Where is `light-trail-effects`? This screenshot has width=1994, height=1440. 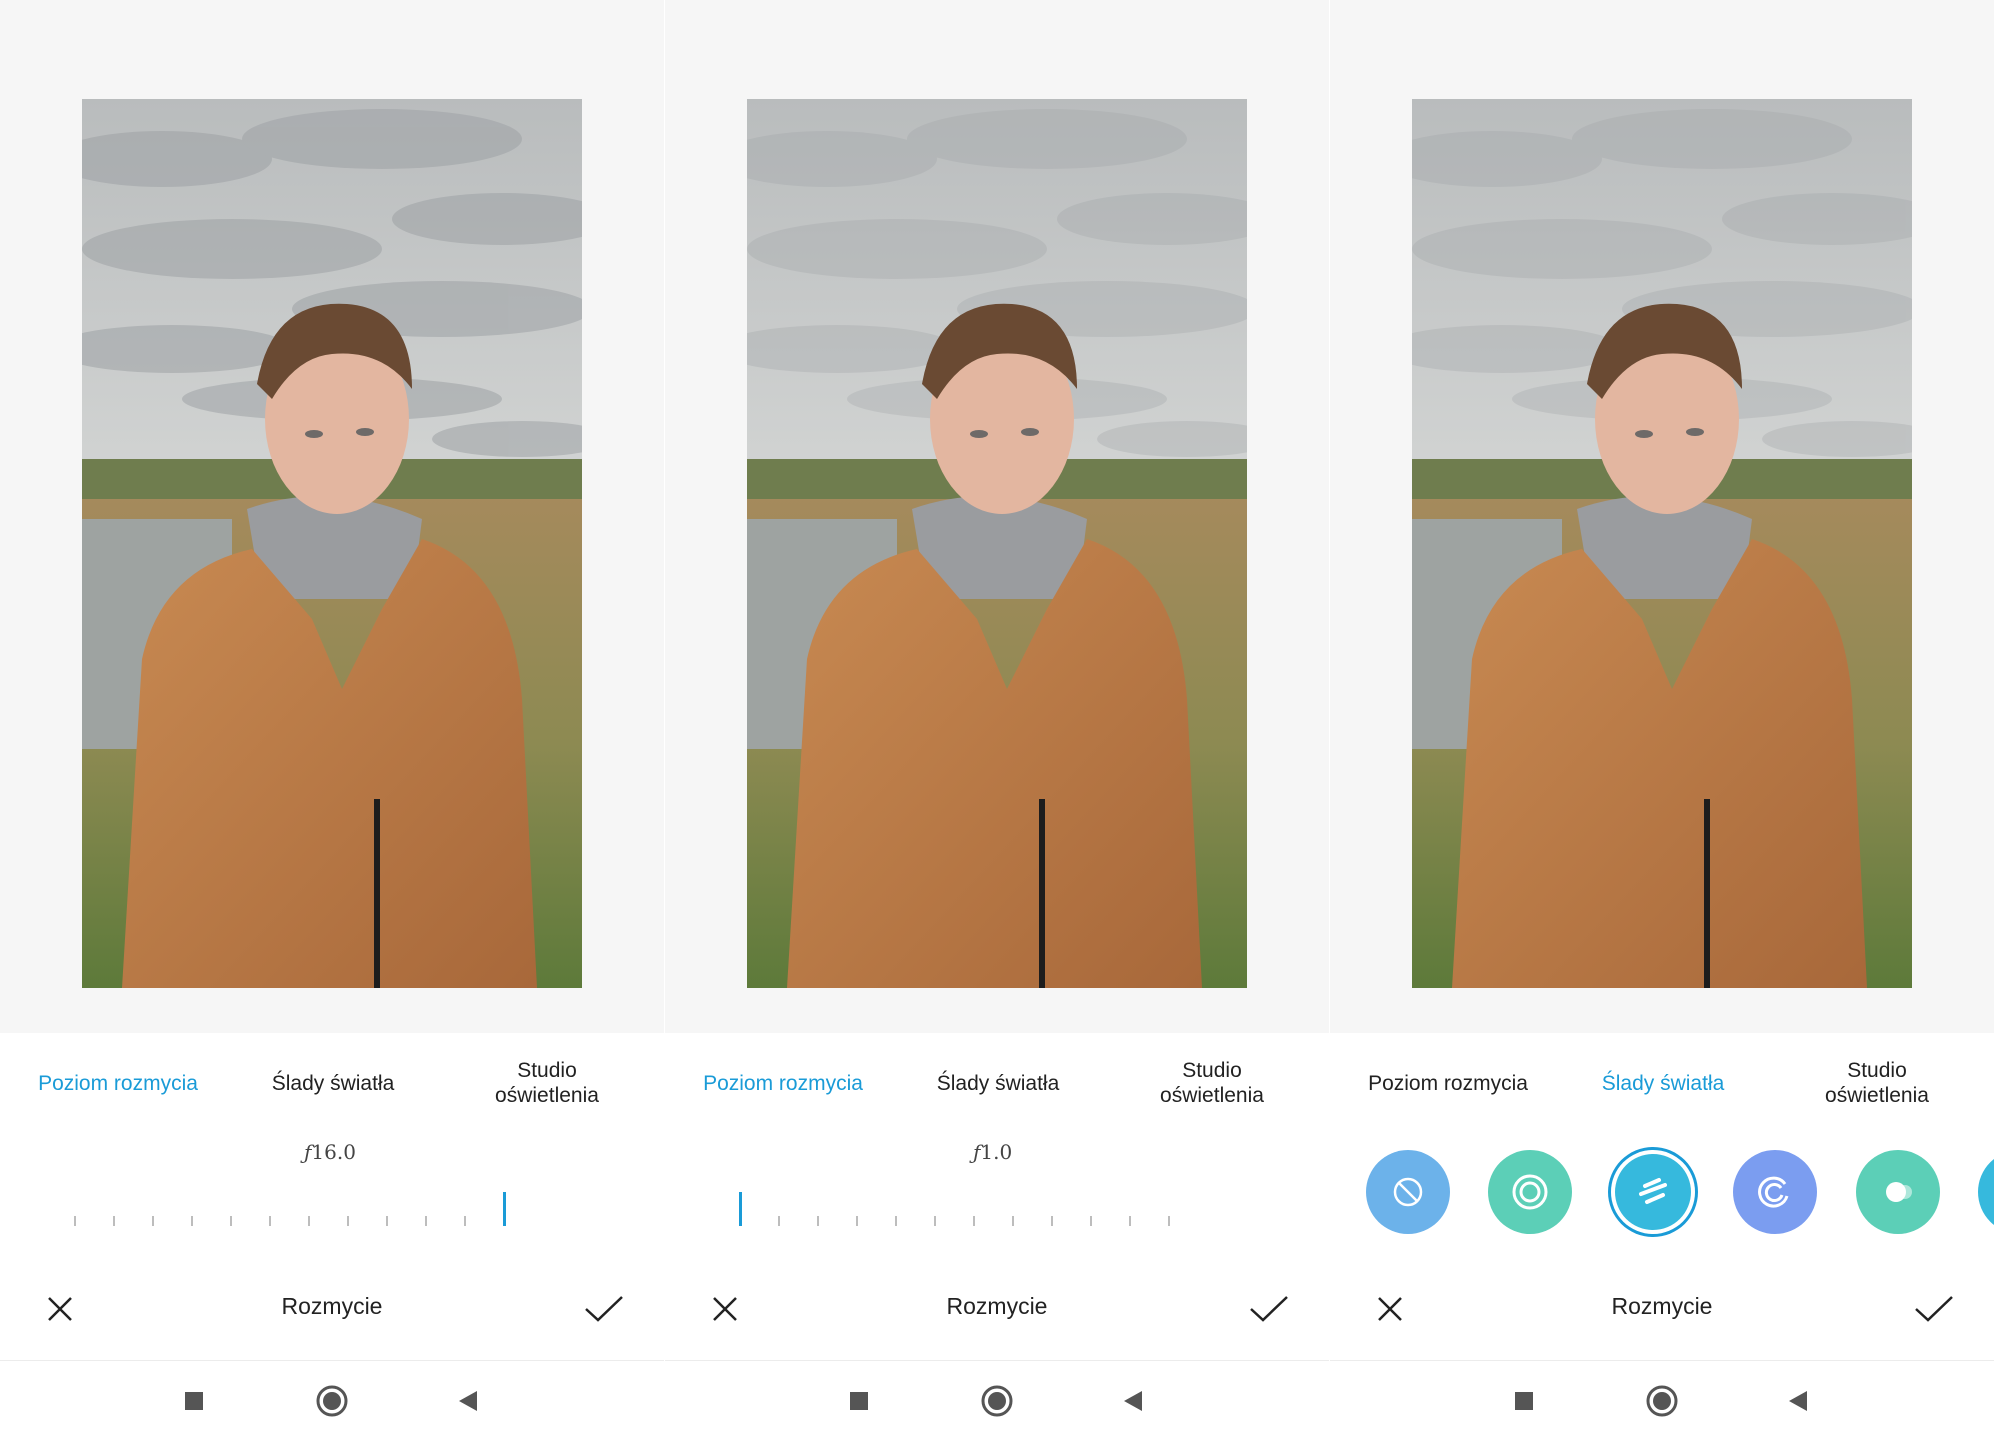 light-trail-effects is located at coordinates (1662, 1195).